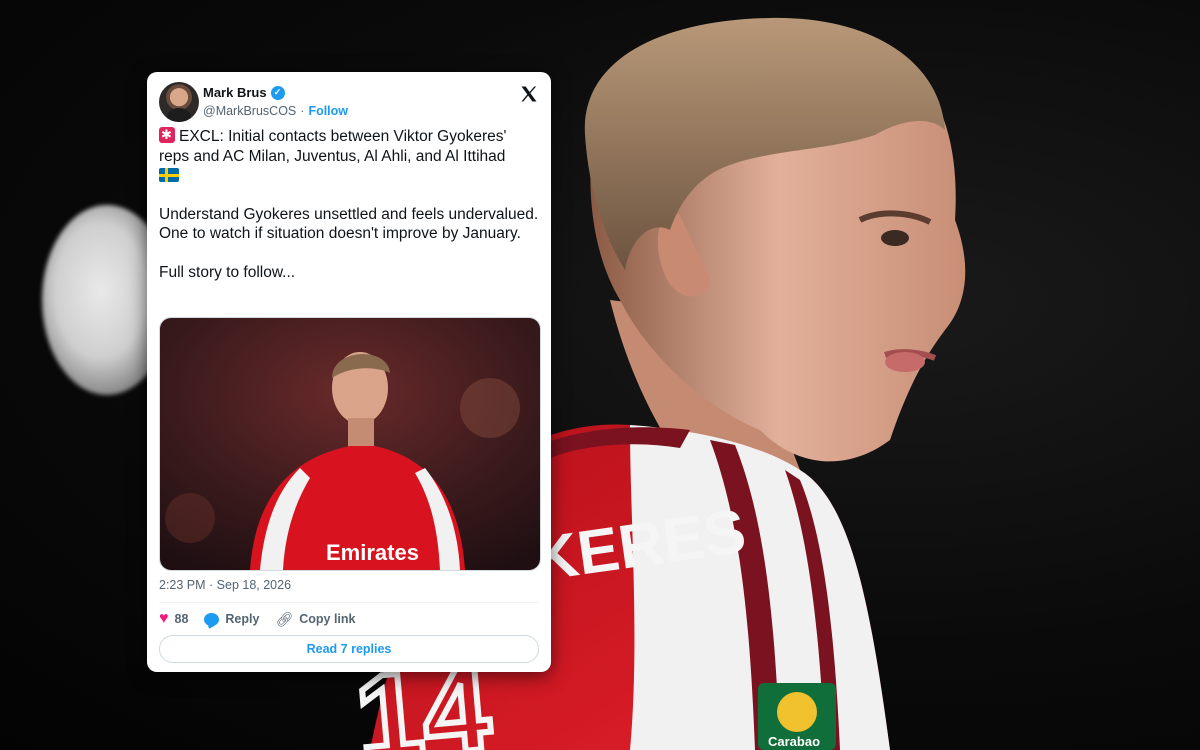 The width and height of the screenshot is (1200, 750). Describe the element at coordinates (350, 444) in the screenshot. I see `tweet-media-image: Emirates` at that location.